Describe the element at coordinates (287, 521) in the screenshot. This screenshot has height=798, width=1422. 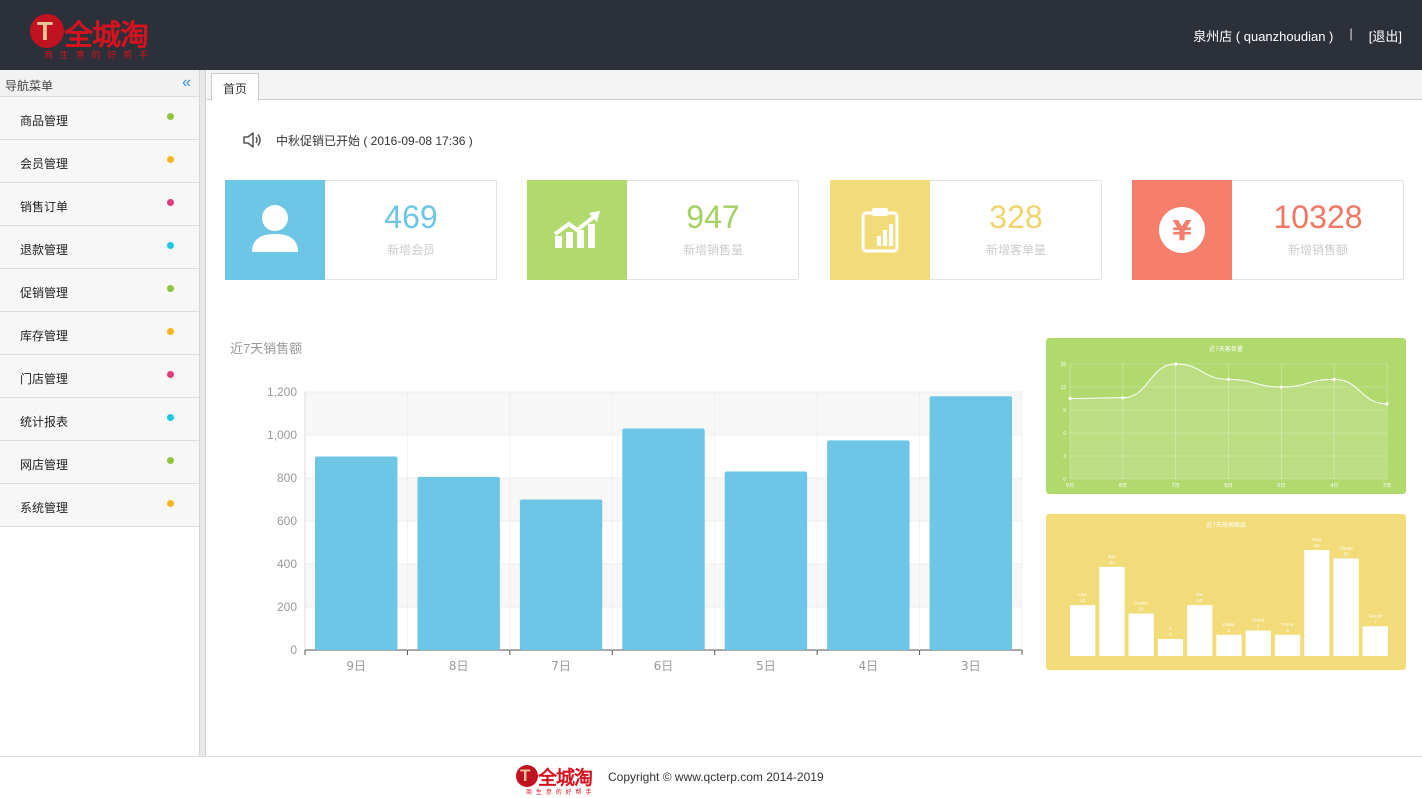
I see `y-tick-label: 600` at that location.